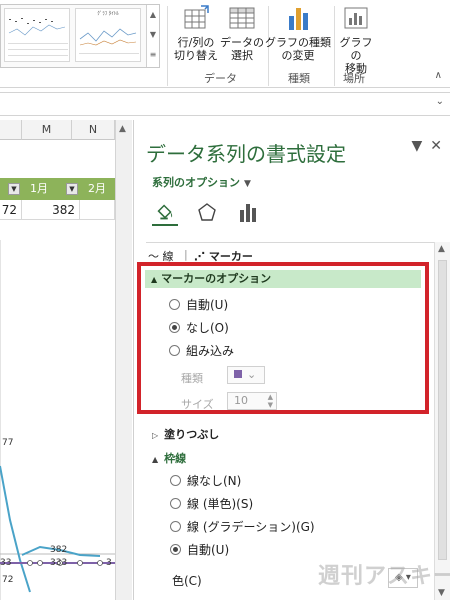 Image resolution: width=450 pixels, height=600 pixels. What do you see at coordinates (192, 434) in the screenshot?
I see `fill-section-label: 塗りつぶし` at bounding box center [192, 434].